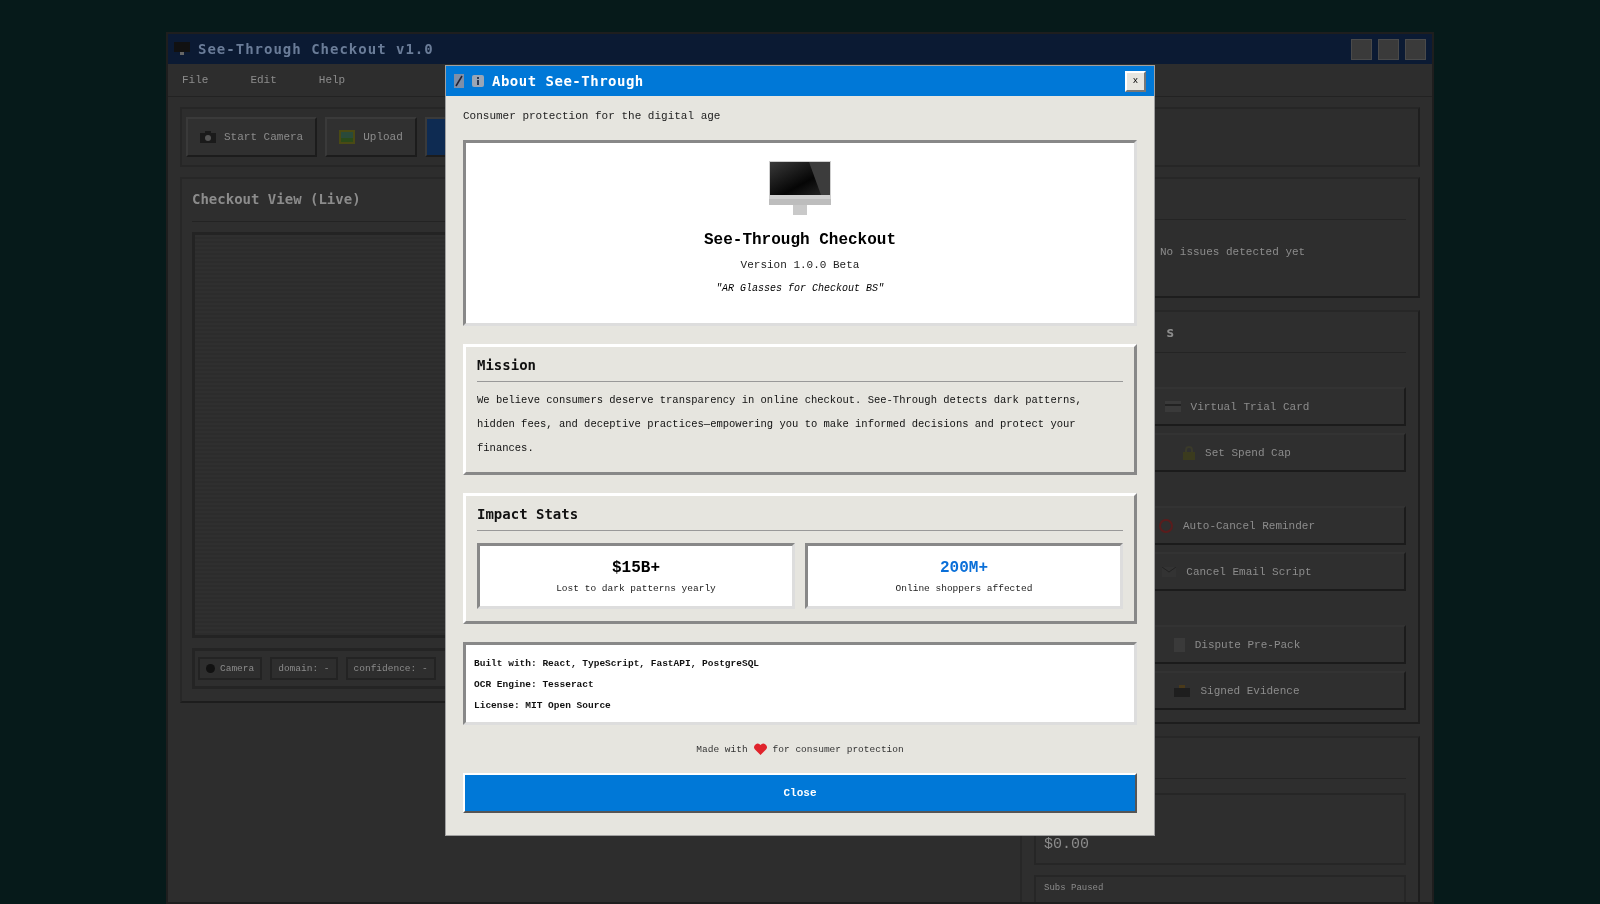 The width and height of the screenshot is (1600, 904). What do you see at coordinates (800, 369) in the screenshot?
I see `section-title: Mission` at bounding box center [800, 369].